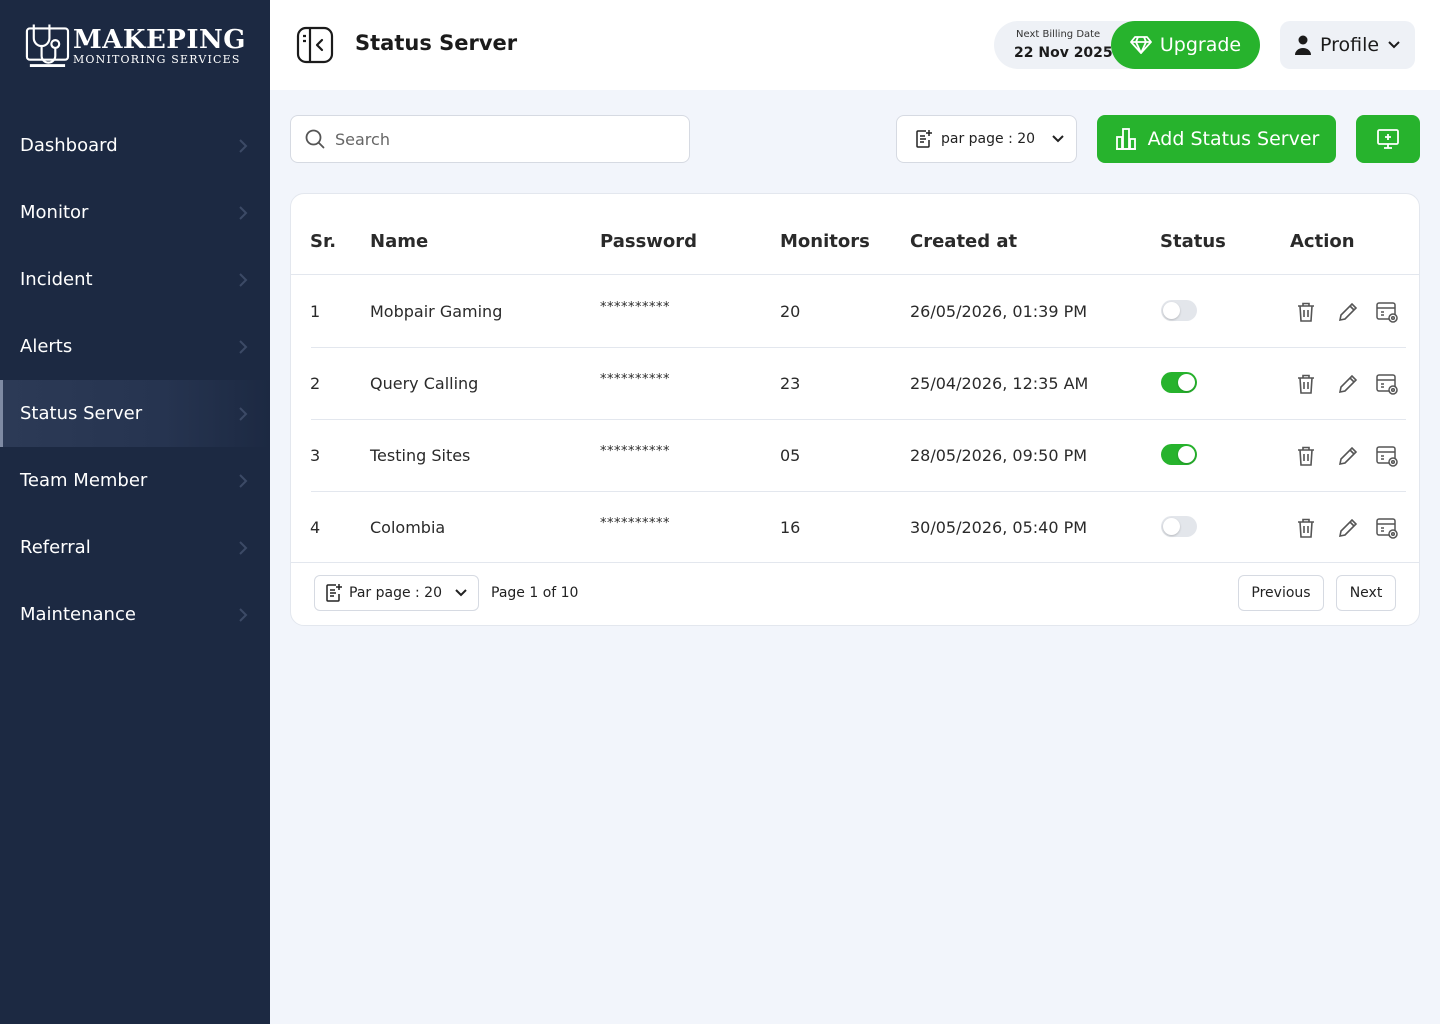  What do you see at coordinates (1322, 241) in the screenshot?
I see `header-action: Action` at bounding box center [1322, 241].